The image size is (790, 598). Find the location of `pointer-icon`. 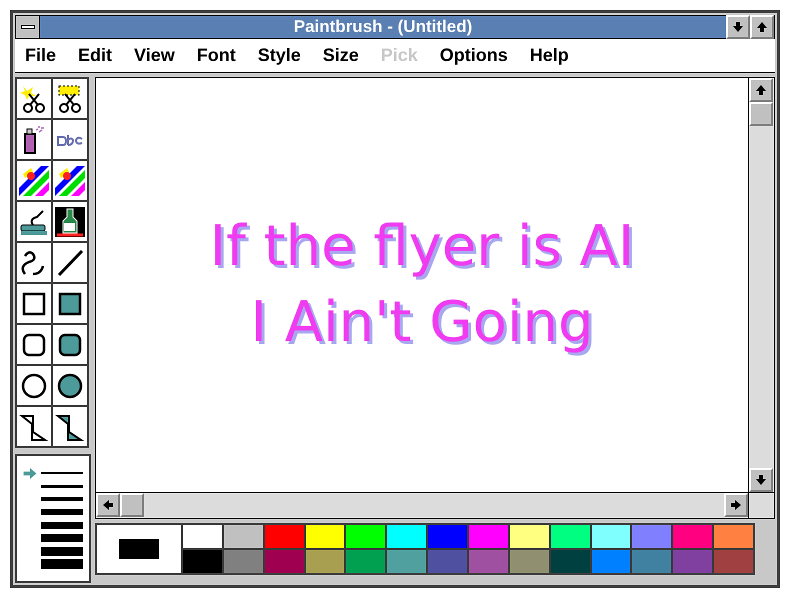

pointer-icon is located at coordinates (30, 473).